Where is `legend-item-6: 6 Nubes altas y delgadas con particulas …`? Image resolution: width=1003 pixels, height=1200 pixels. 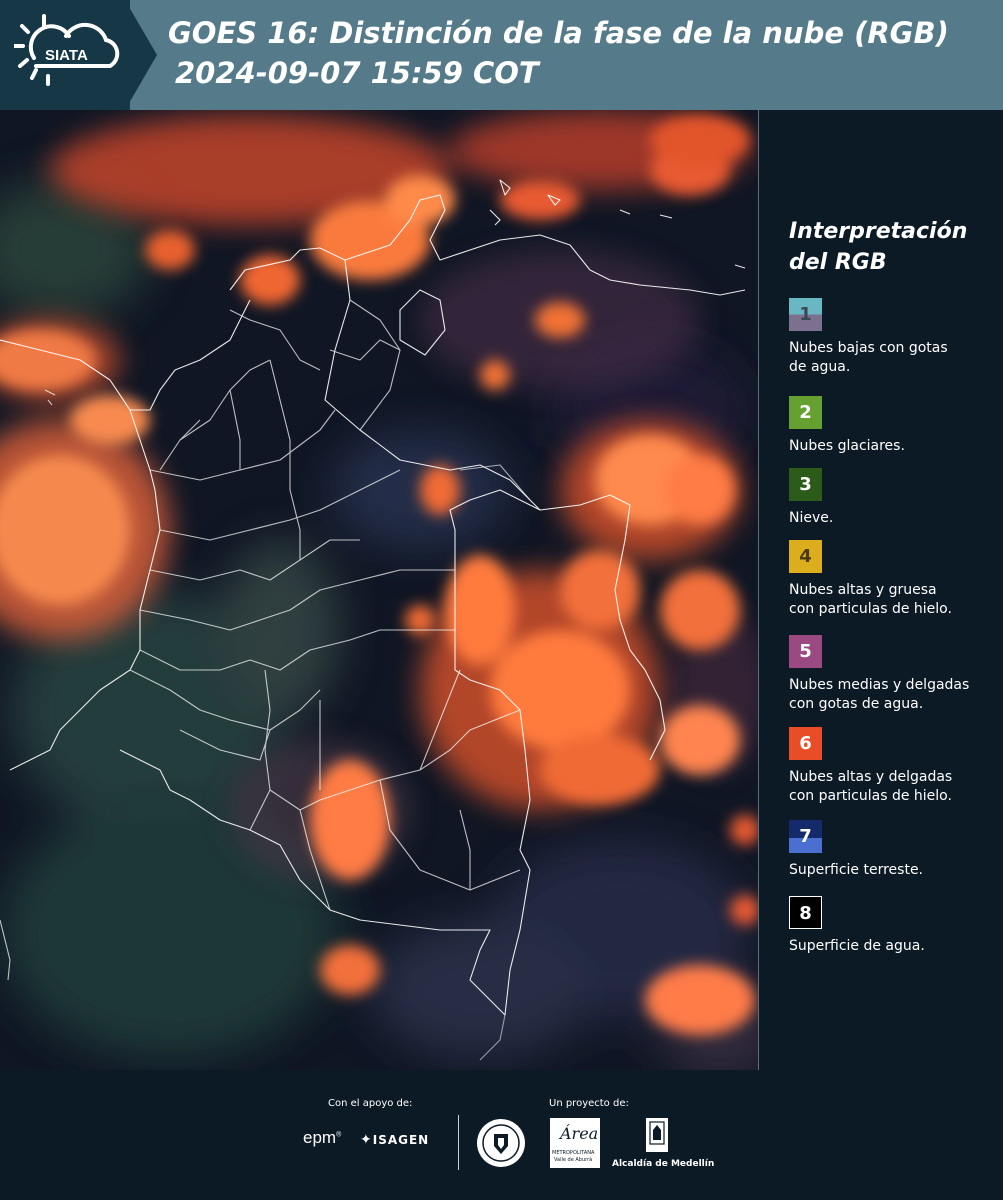 legend-item-6: 6 Nubes altas y delgadas con particulas … is located at coordinates (896, 766).